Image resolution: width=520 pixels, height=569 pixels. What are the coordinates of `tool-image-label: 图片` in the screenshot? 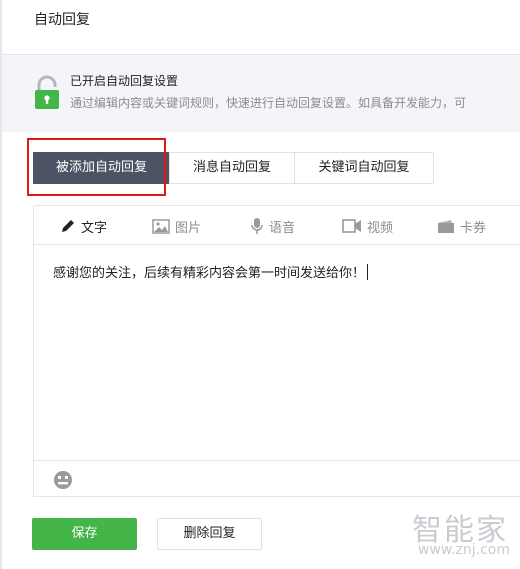 It's located at (188, 228).